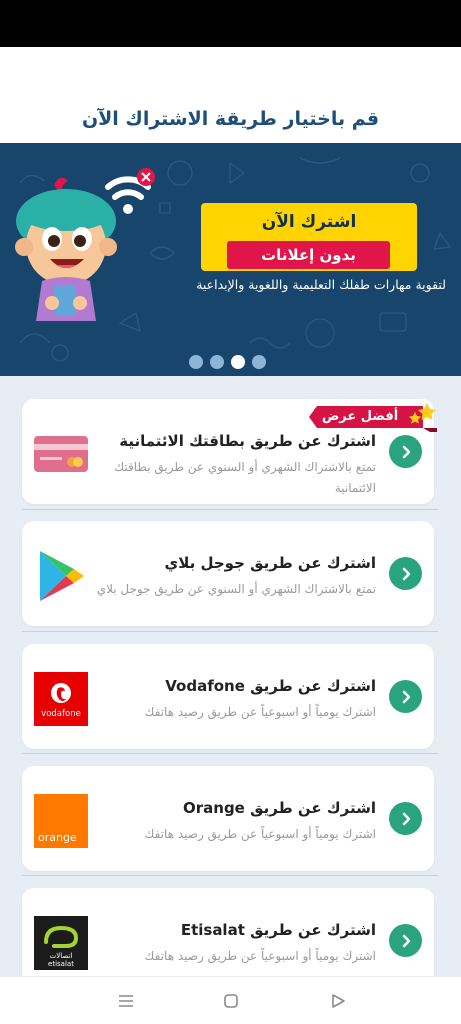 The image size is (461, 1024). I want to click on subscribe-now-button: اشترك الآن بدون إعلانات, so click(309, 237).